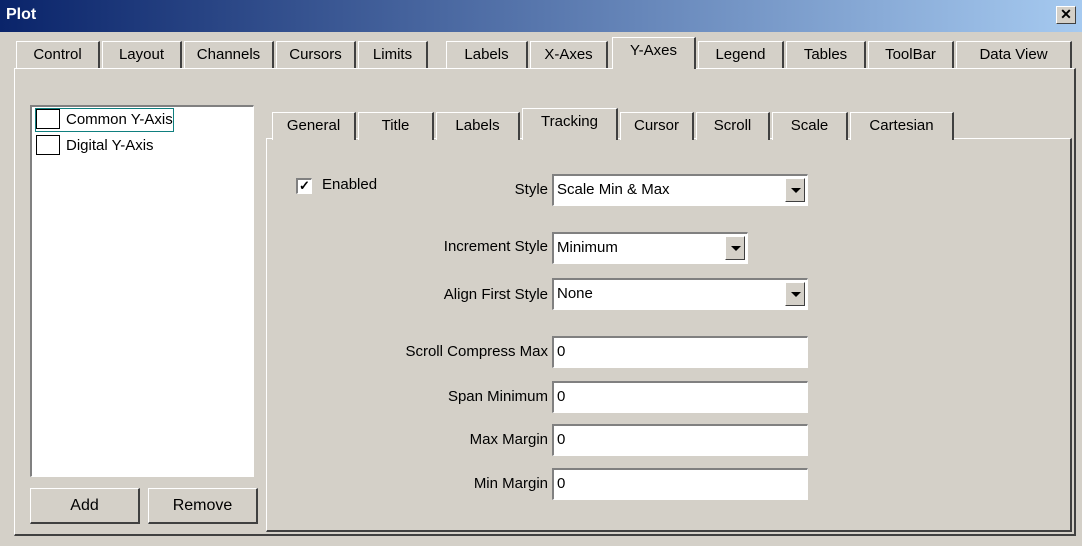  I want to click on span-minimum-field: 0, so click(680, 397).